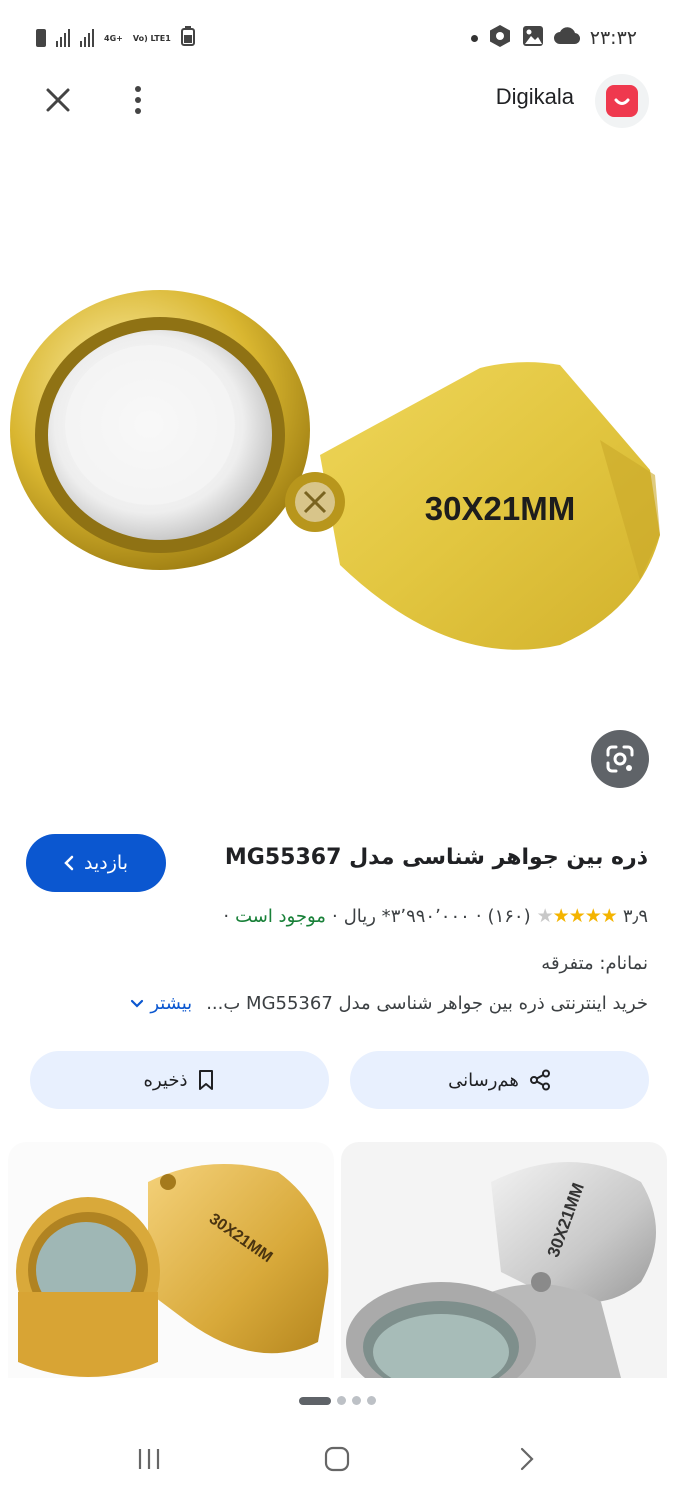 This screenshot has width=675, height=1500. What do you see at coordinates (137, 1003) in the screenshot?
I see `chevron-down-icon` at bounding box center [137, 1003].